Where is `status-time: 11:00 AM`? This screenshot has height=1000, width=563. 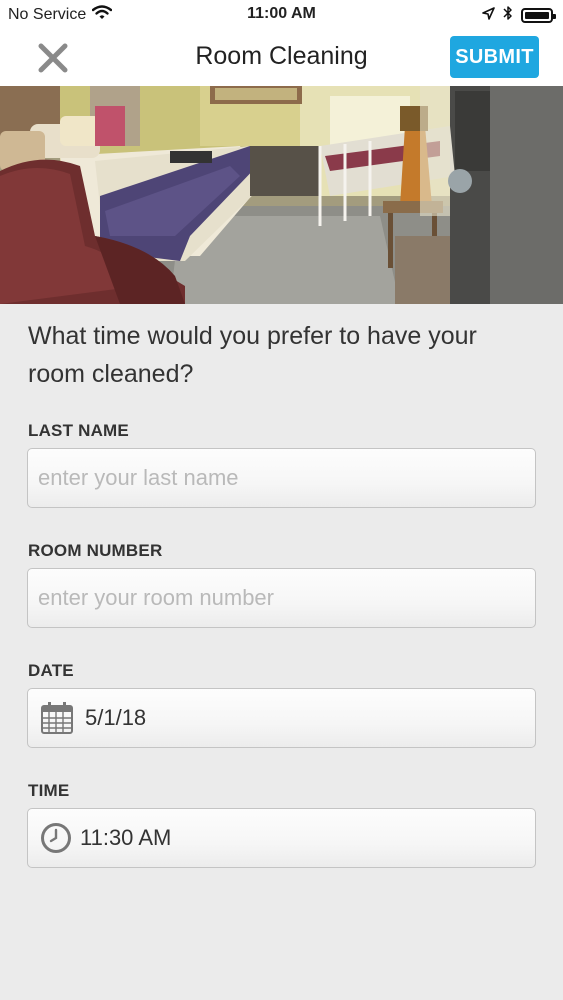
status-time: 11:00 AM is located at coordinates (281, 13).